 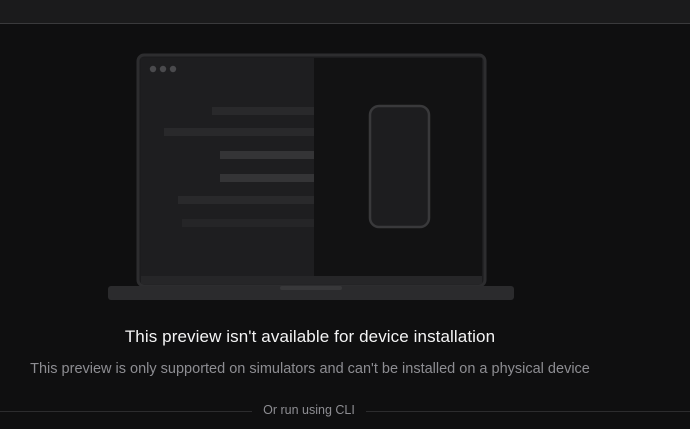 What do you see at coordinates (528, 411) in the screenshot?
I see `divider-line-right` at bounding box center [528, 411].